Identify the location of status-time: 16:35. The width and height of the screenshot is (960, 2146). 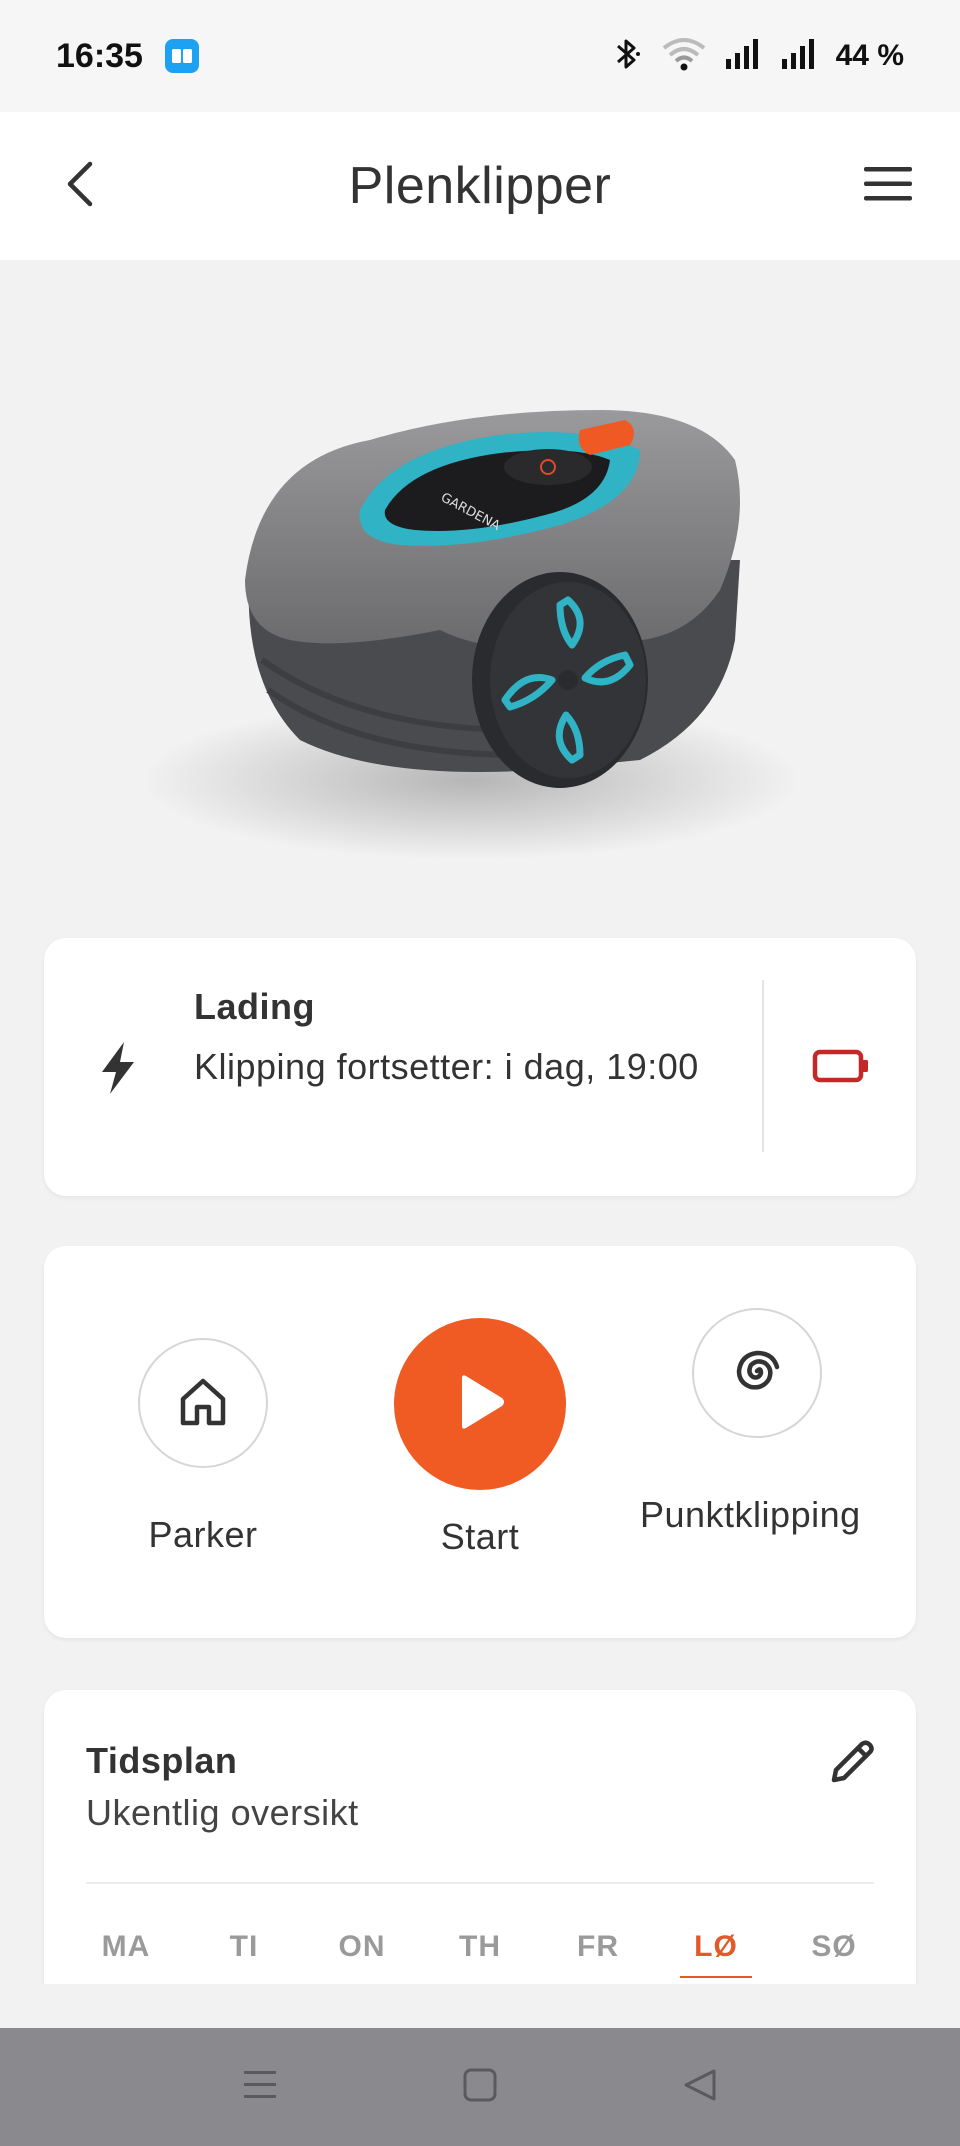
(99, 55).